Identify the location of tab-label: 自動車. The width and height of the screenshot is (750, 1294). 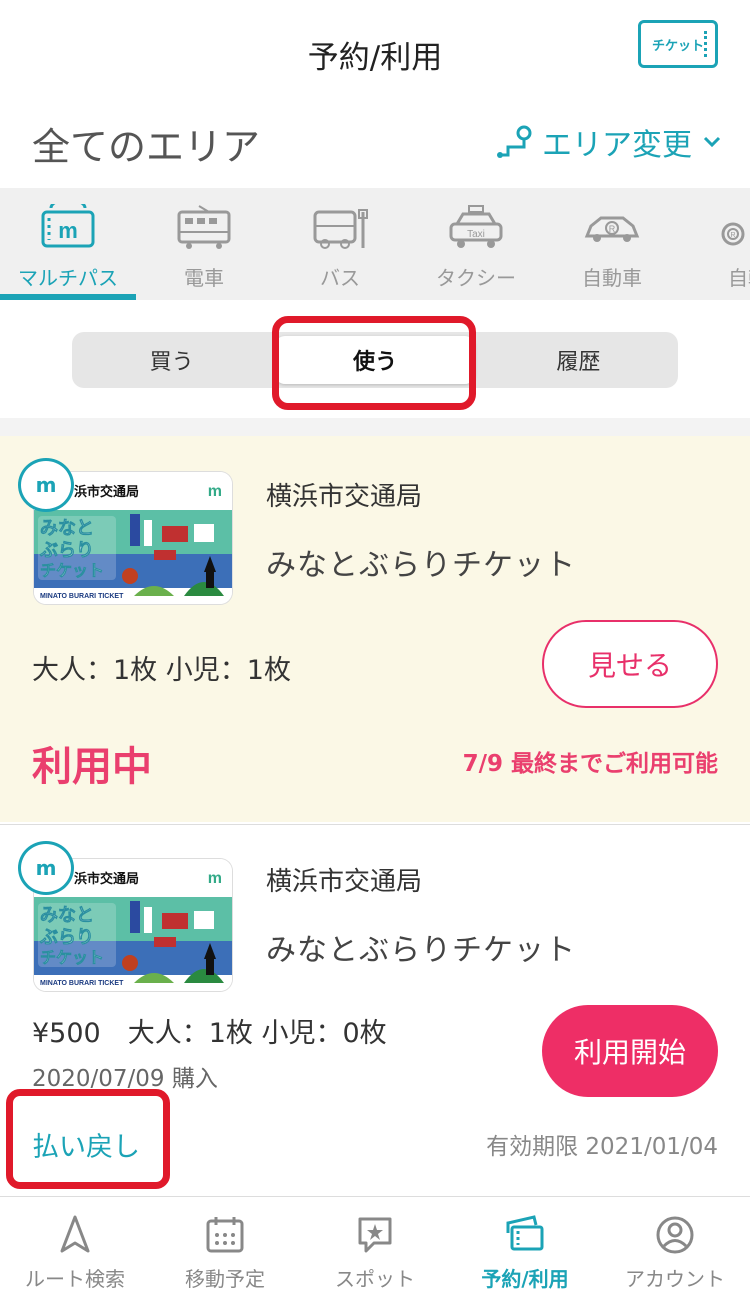
(612, 278).